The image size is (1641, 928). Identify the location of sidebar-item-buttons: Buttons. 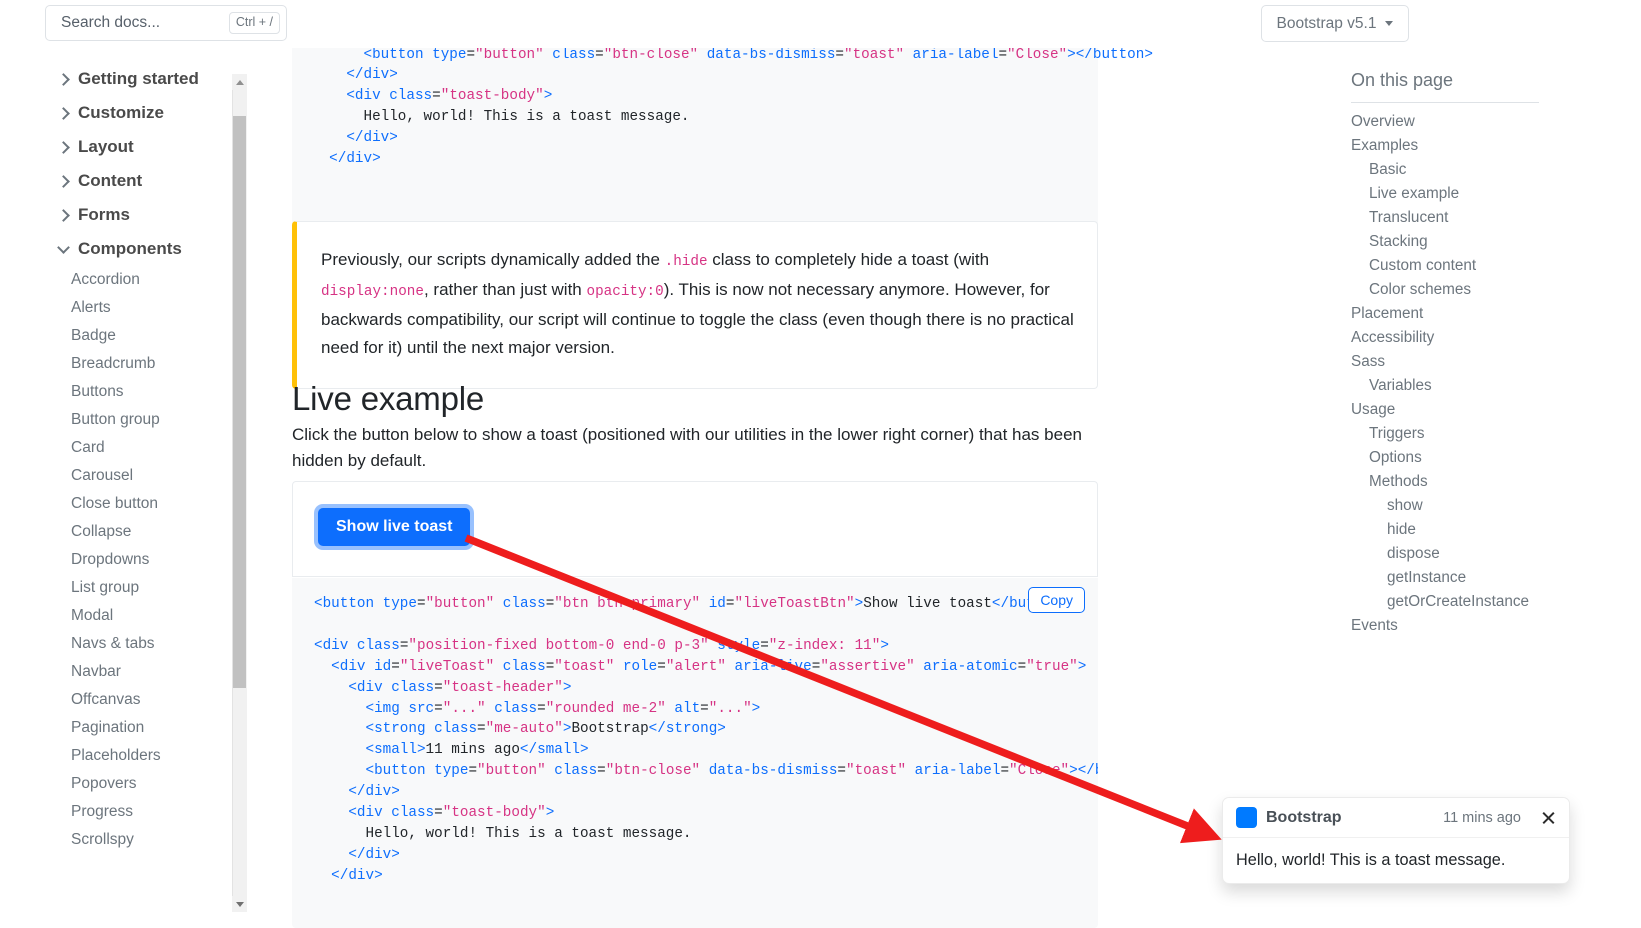
(153, 392).